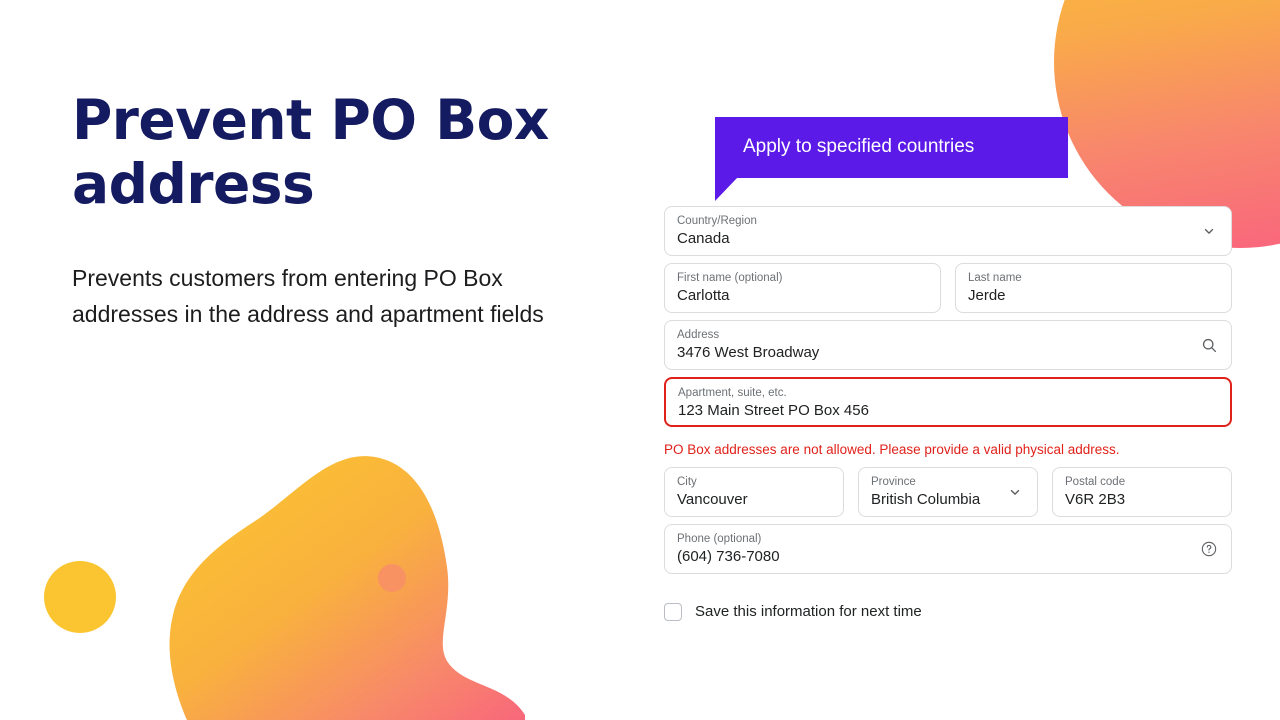 The width and height of the screenshot is (1280, 720). I want to click on page-title-line-2: address, so click(193, 184).